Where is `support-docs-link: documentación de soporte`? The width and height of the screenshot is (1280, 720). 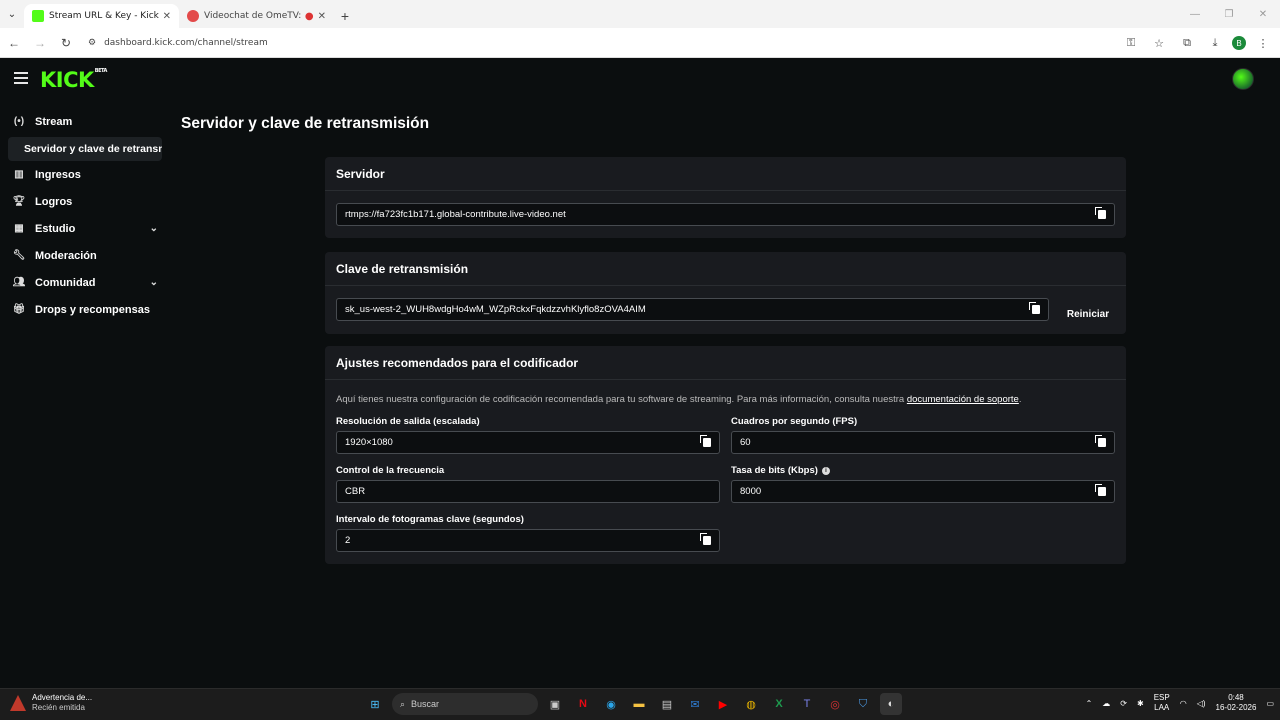
support-docs-link: documentación de soporte is located at coordinates (963, 399).